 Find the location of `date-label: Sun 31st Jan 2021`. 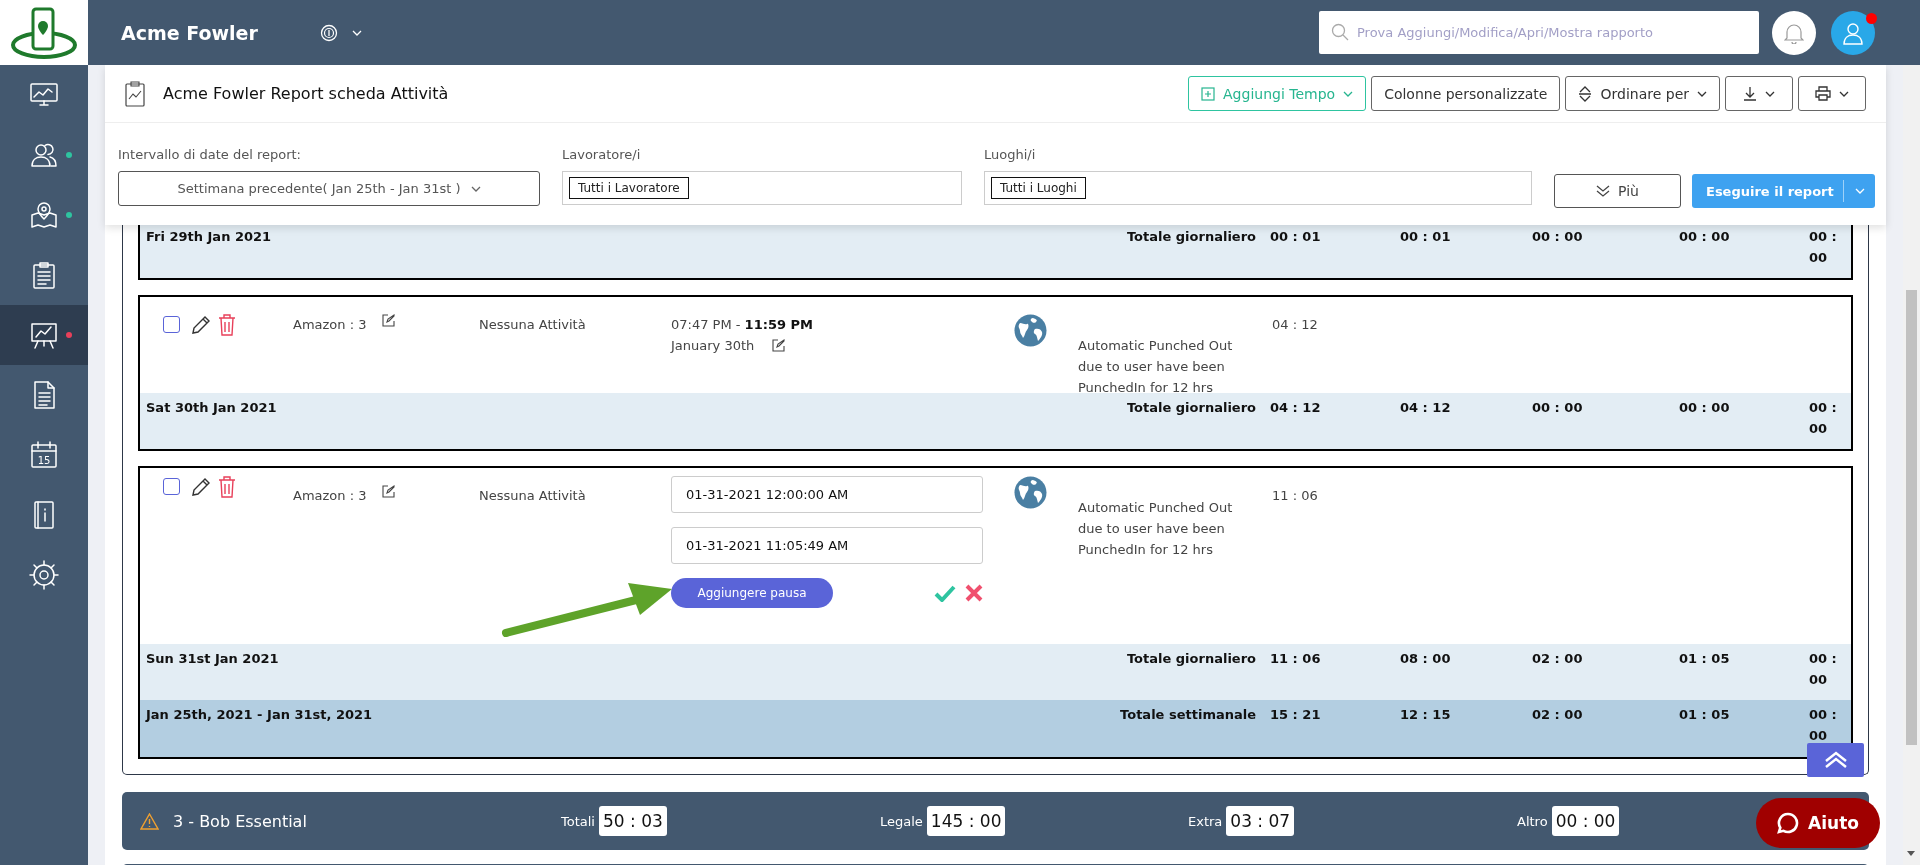

date-label: Sun 31st Jan 2021 is located at coordinates (213, 659).